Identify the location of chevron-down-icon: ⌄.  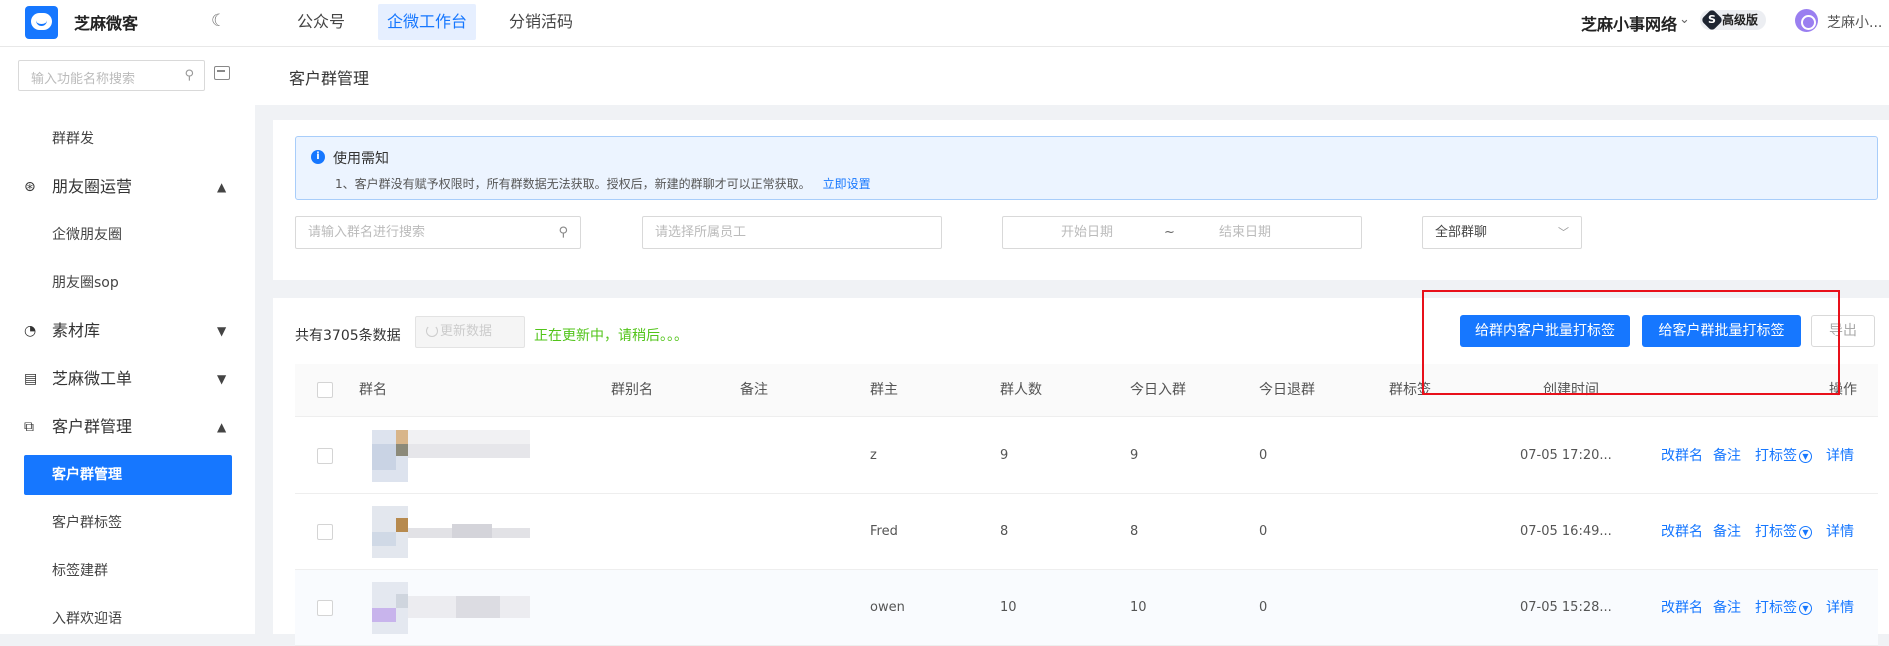
(1684, 19).